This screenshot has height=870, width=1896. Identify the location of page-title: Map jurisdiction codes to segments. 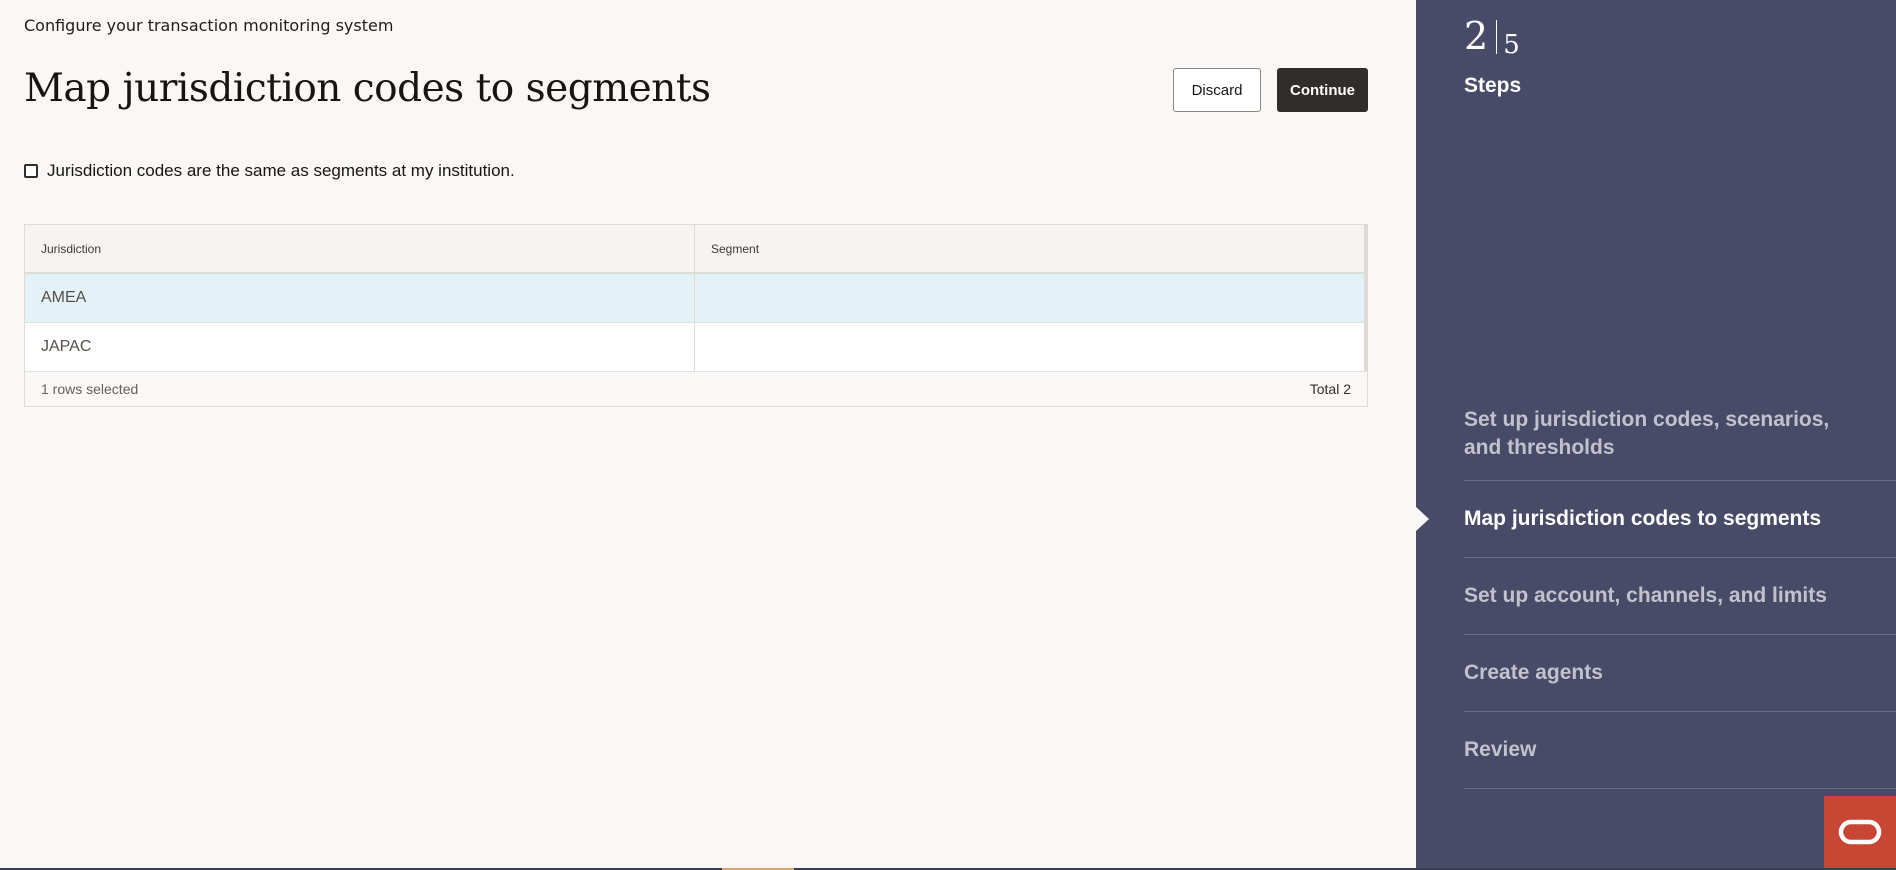
(367, 88).